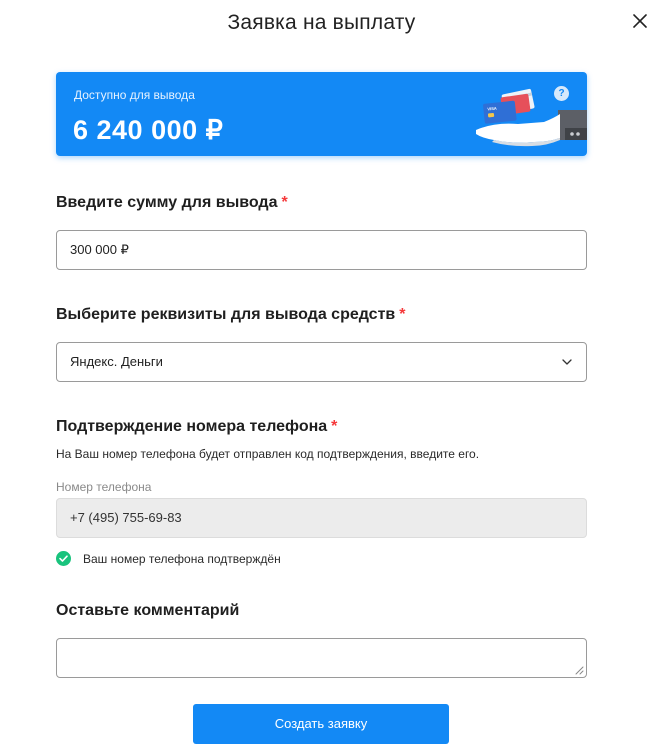  I want to click on comment-textarea, so click(321, 658).